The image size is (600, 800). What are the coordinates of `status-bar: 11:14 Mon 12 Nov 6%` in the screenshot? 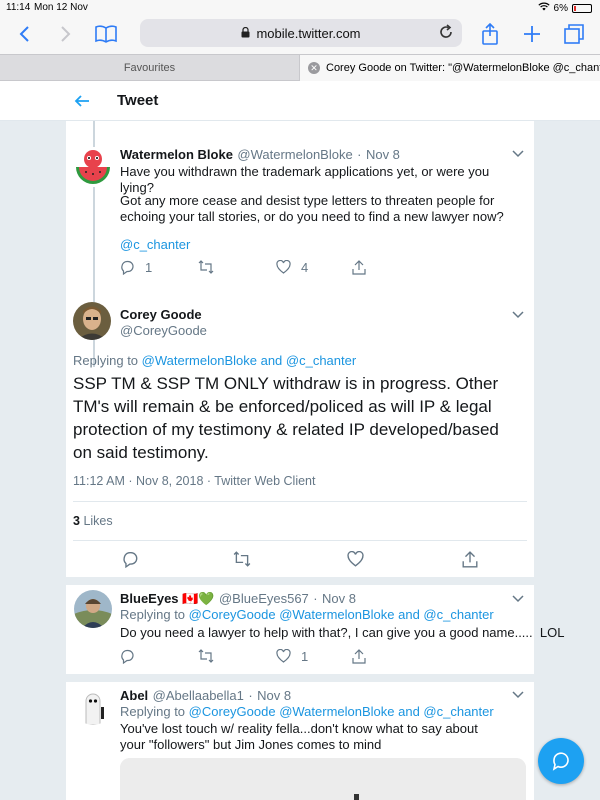 It's located at (300, 7).